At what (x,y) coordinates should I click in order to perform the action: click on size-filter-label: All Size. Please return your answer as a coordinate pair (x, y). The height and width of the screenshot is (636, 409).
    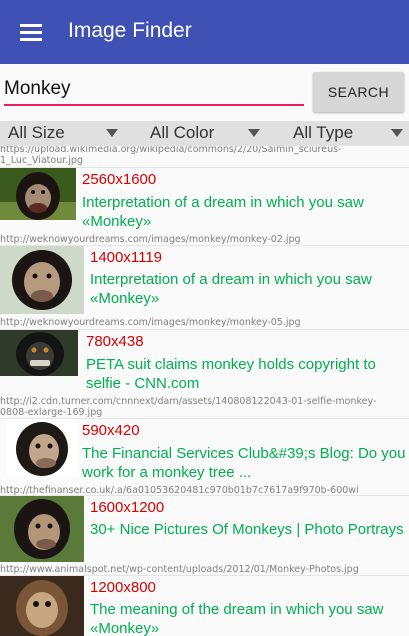
    Looking at the image, I should click on (36, 132).